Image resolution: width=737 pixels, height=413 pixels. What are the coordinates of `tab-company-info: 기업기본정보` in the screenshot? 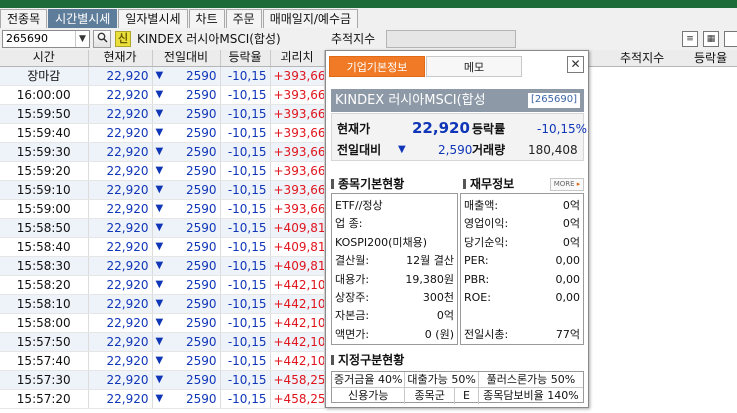 It's located at (377, 66).